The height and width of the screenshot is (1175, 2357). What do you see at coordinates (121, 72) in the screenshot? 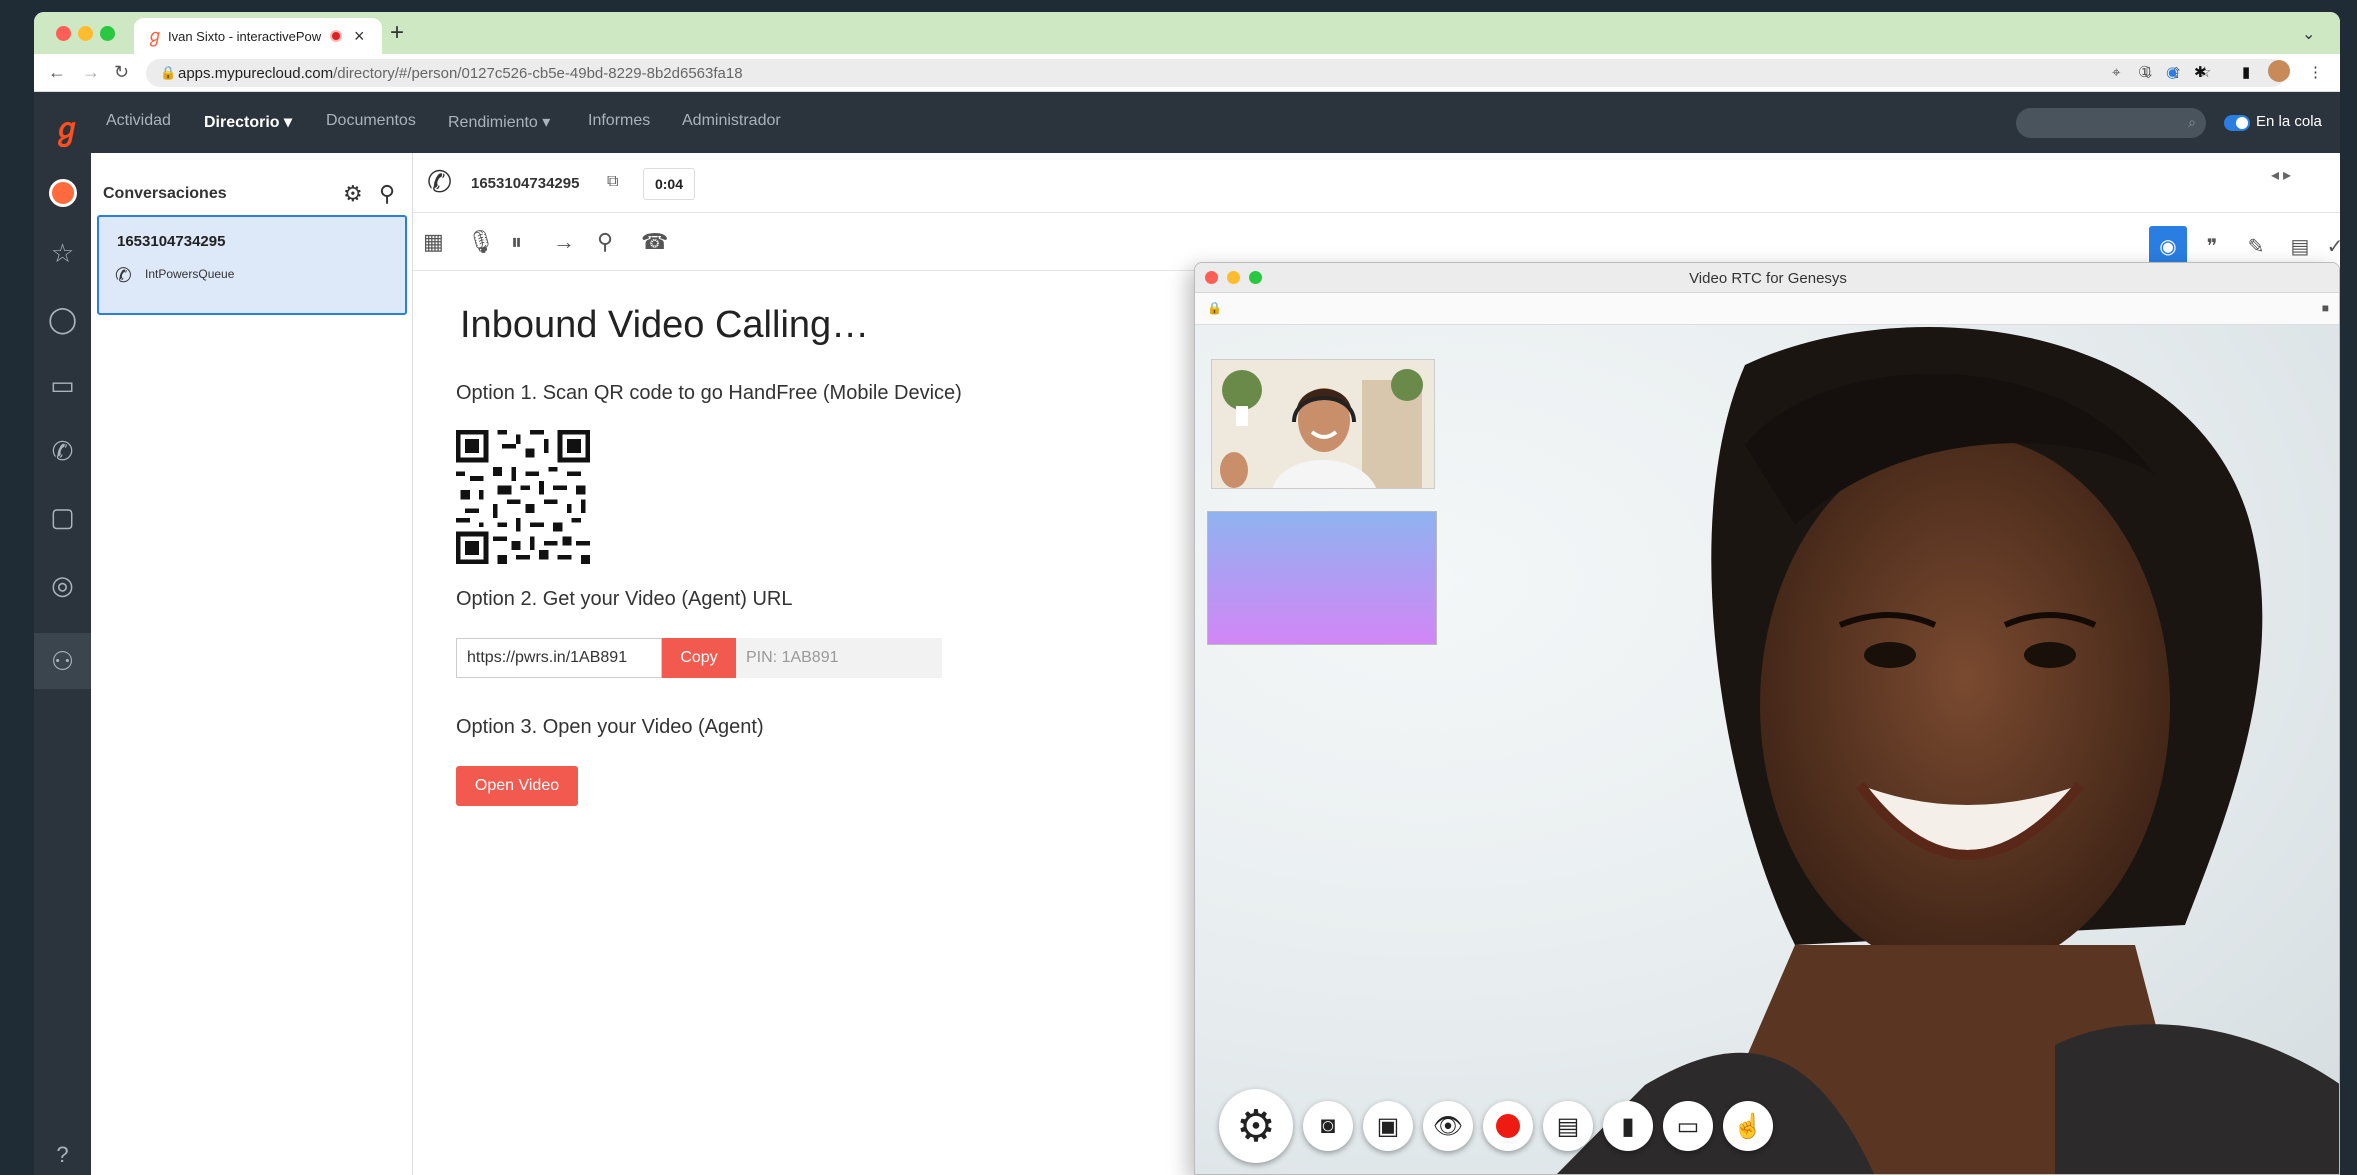
I see `reload-icon: ↻` at bounding box center [121, 72].